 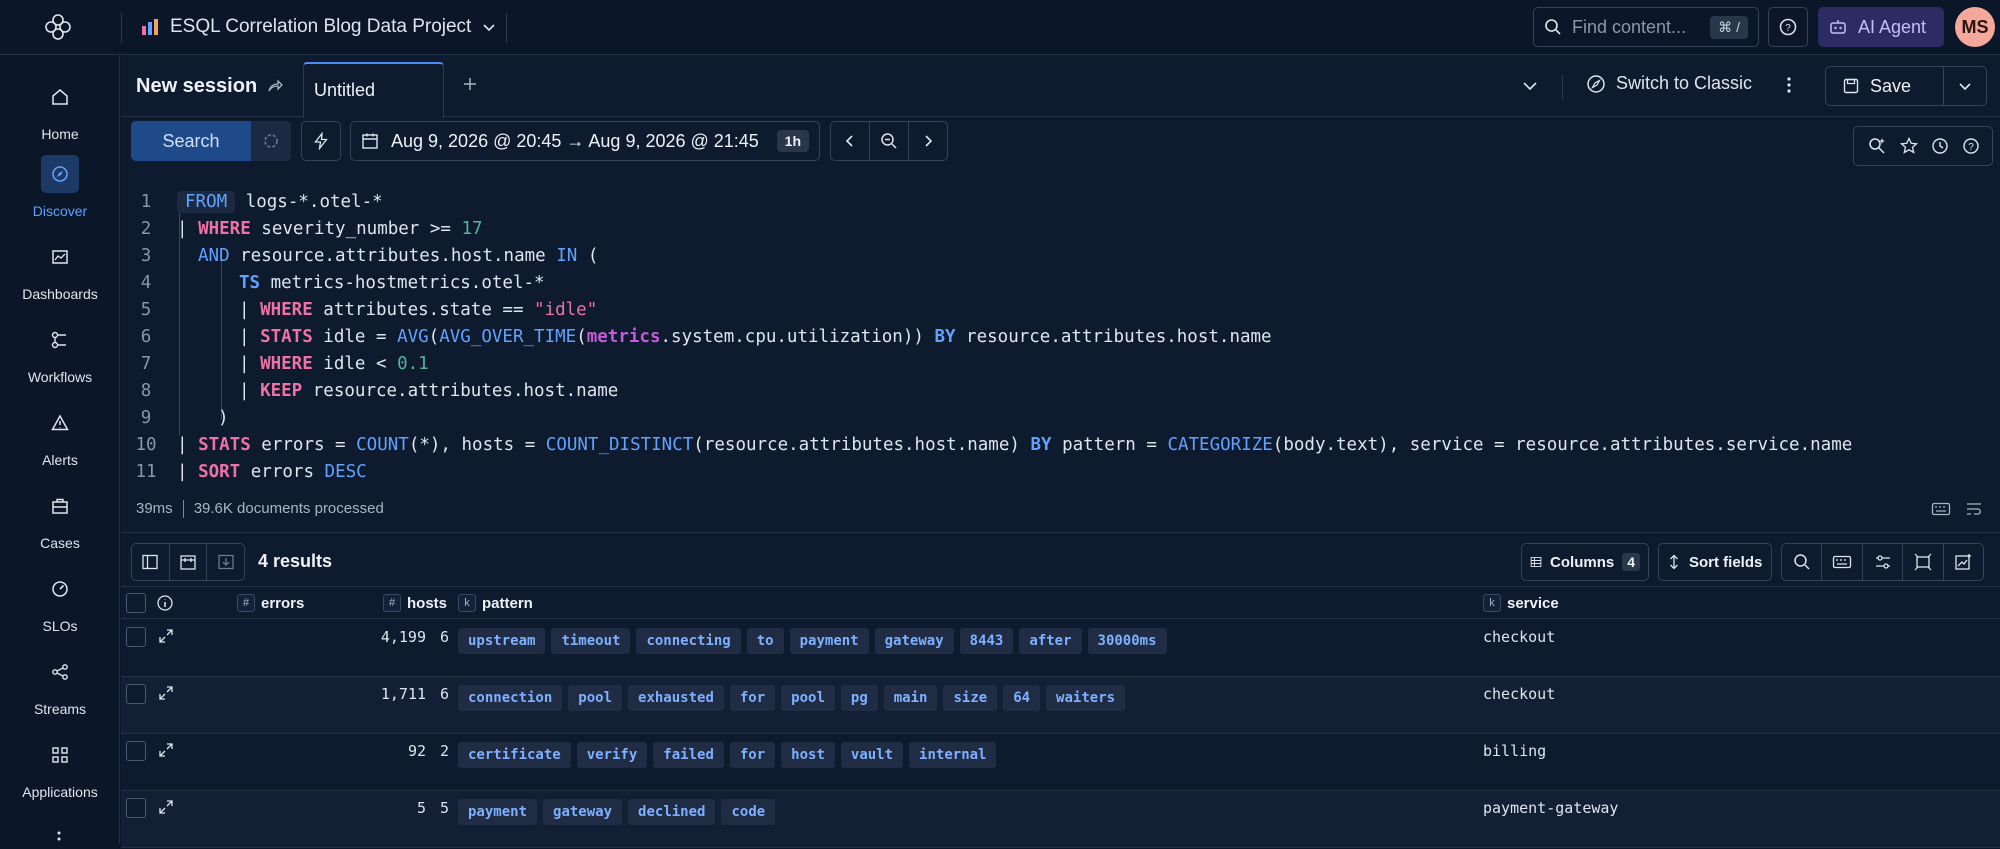 I want to click on nav-item-applications: Applications, so click(x=60, y=771).